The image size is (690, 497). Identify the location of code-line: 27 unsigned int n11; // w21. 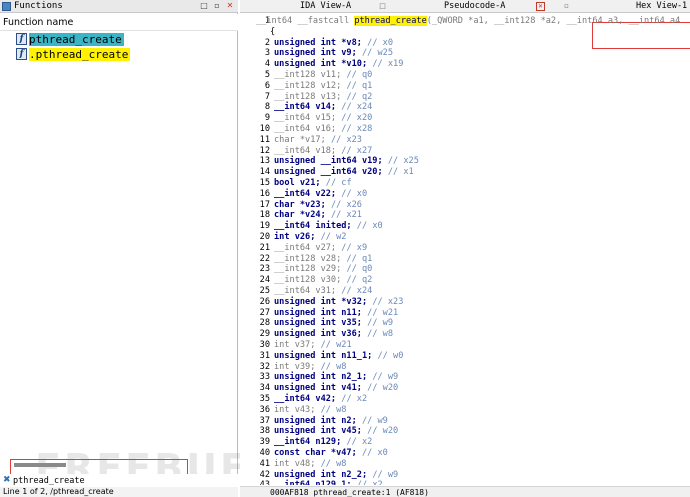
(465, 313).